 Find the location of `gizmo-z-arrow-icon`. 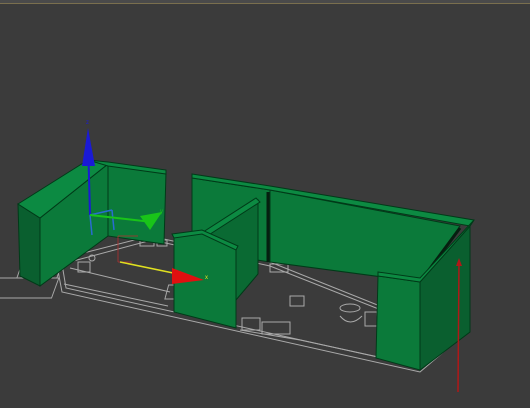

gizmo-z-arrow-icon is located at coordinates (88, 147).